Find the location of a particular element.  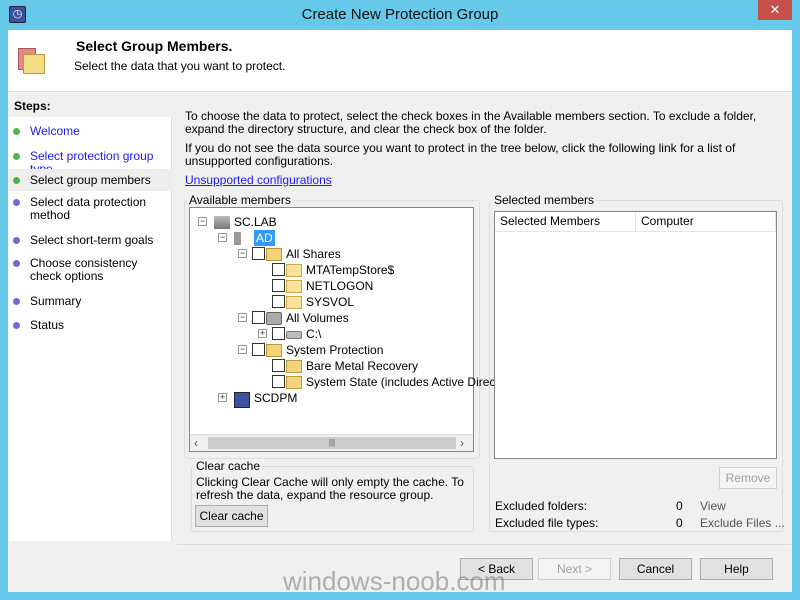

step-choose-consistency-check-options: Choose consistency check options is located at coordinates (90, 270).